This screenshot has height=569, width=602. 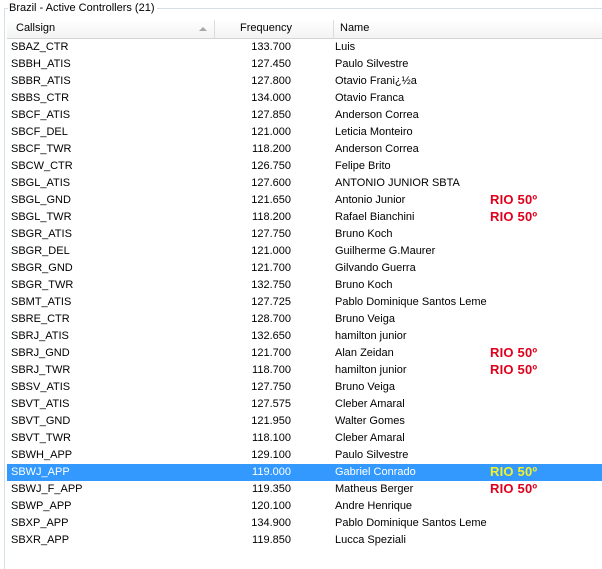 What do you see at coordinates (375, 472) in the screenshot?
I see `name-cell: Gabriel Conrado` at bounding box center [375, 472].